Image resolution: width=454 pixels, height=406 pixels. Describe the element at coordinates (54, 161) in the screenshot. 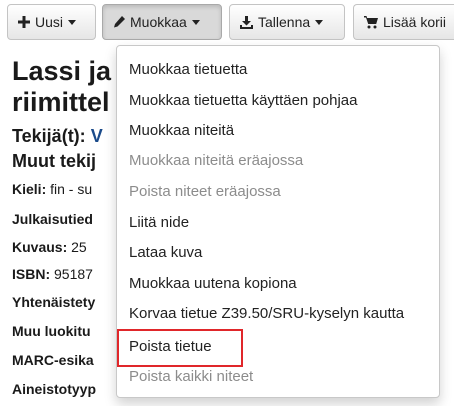

I see `other-authors-heading: Muut tekij` at that location.